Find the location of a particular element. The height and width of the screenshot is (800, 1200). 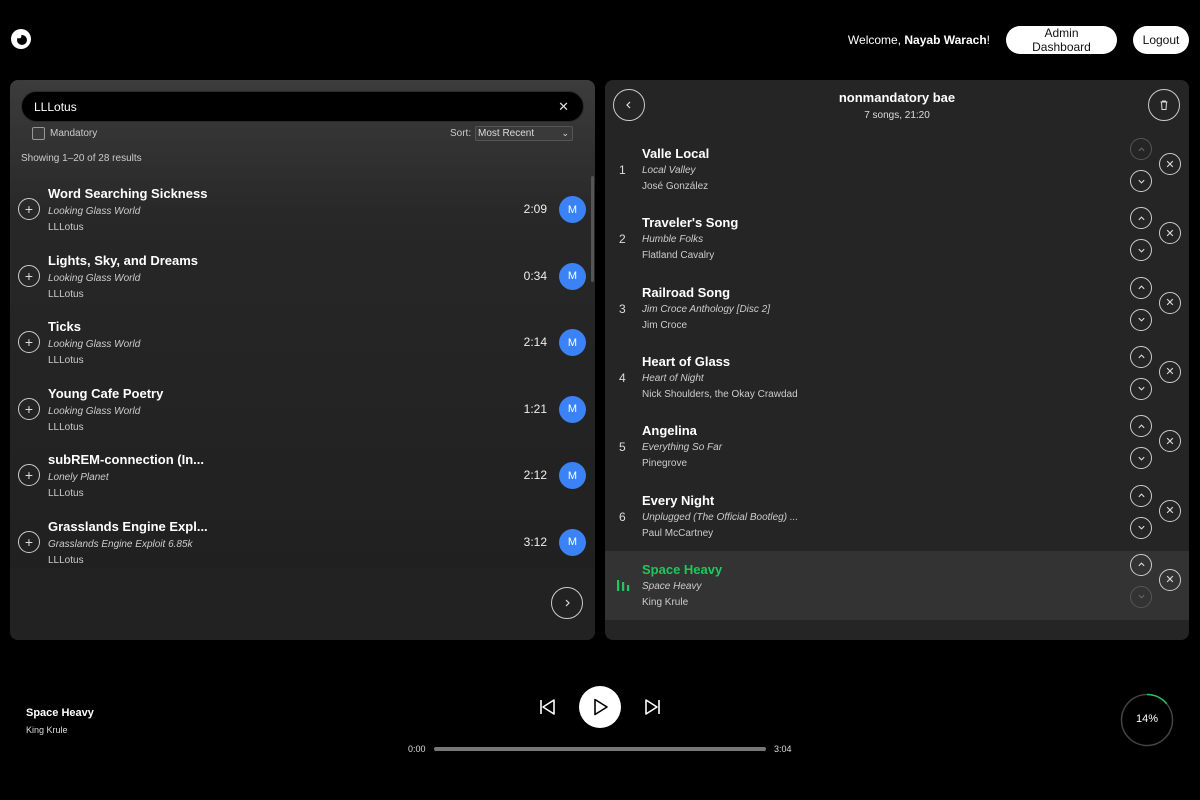

play-icon is located at coordinates (601, 707).